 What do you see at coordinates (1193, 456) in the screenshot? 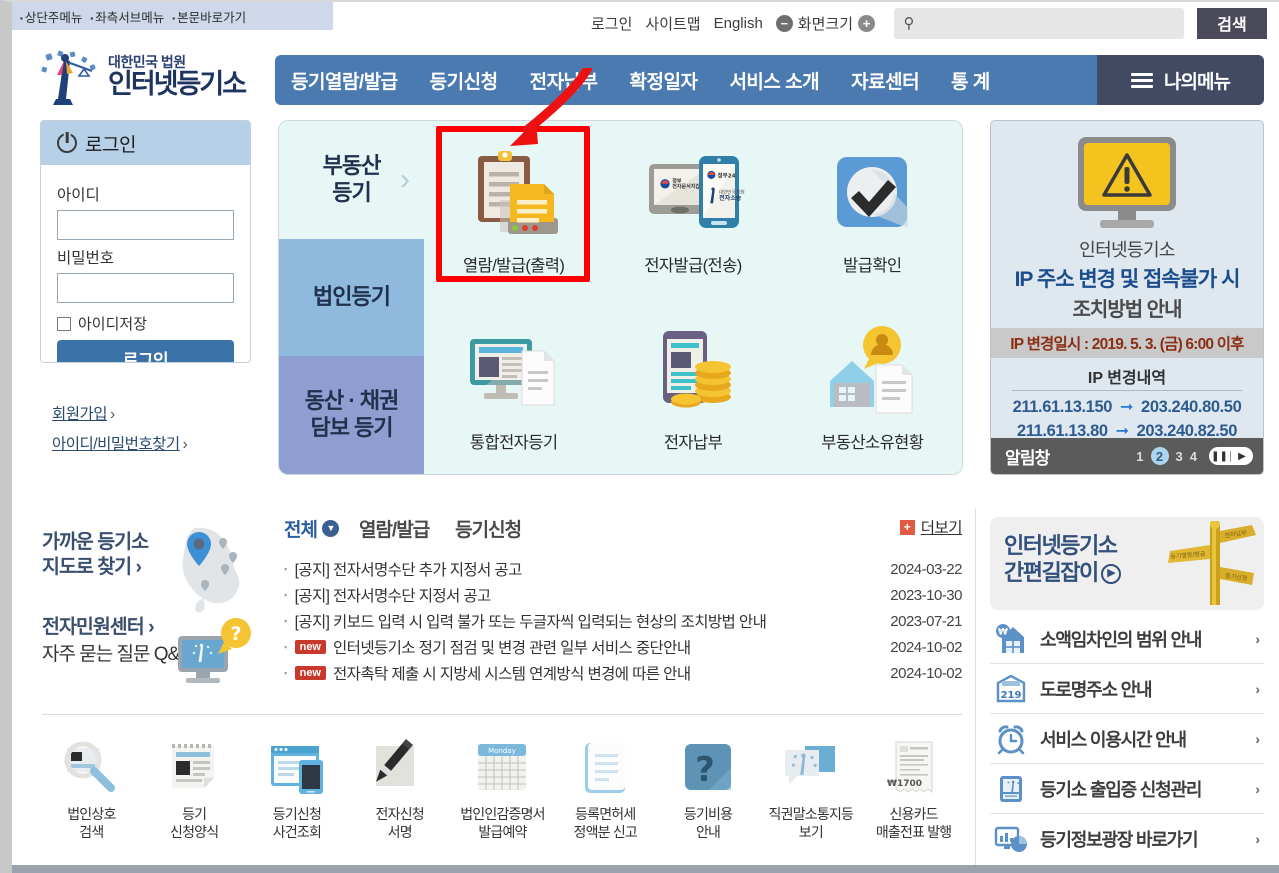
I see `banner-page-4: 4` at bounding box center [1193, 456].